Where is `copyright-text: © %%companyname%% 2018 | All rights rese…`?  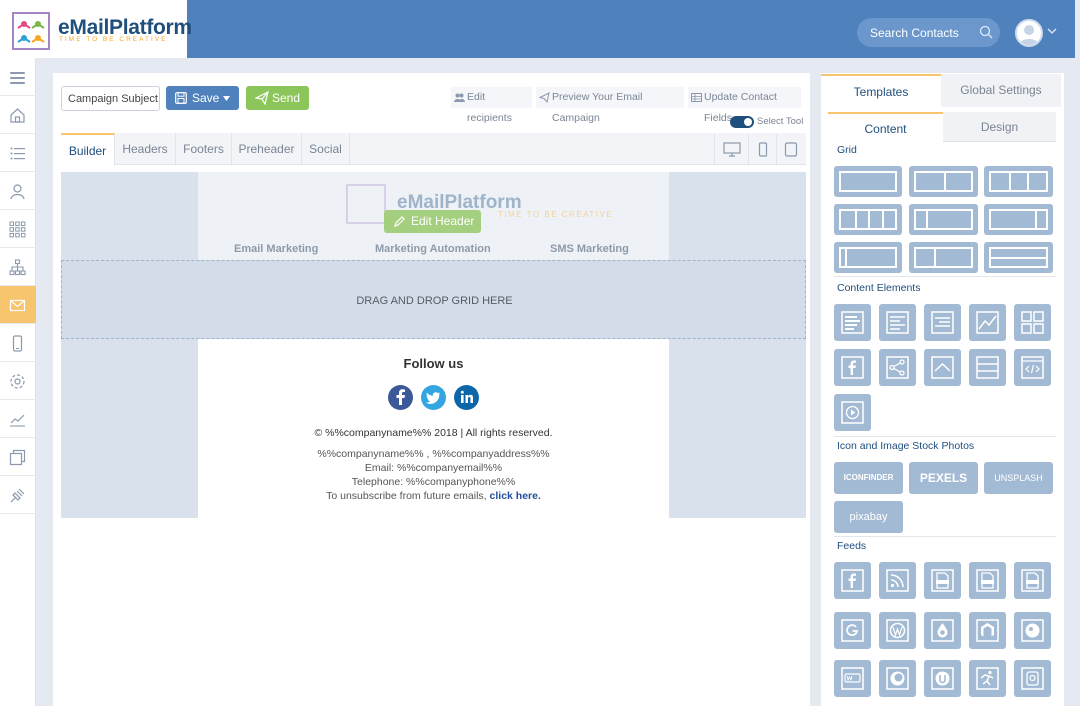
copyright-text: © %%companyname%% 2018 | All rights rese… is located at coordinates (433, 433).